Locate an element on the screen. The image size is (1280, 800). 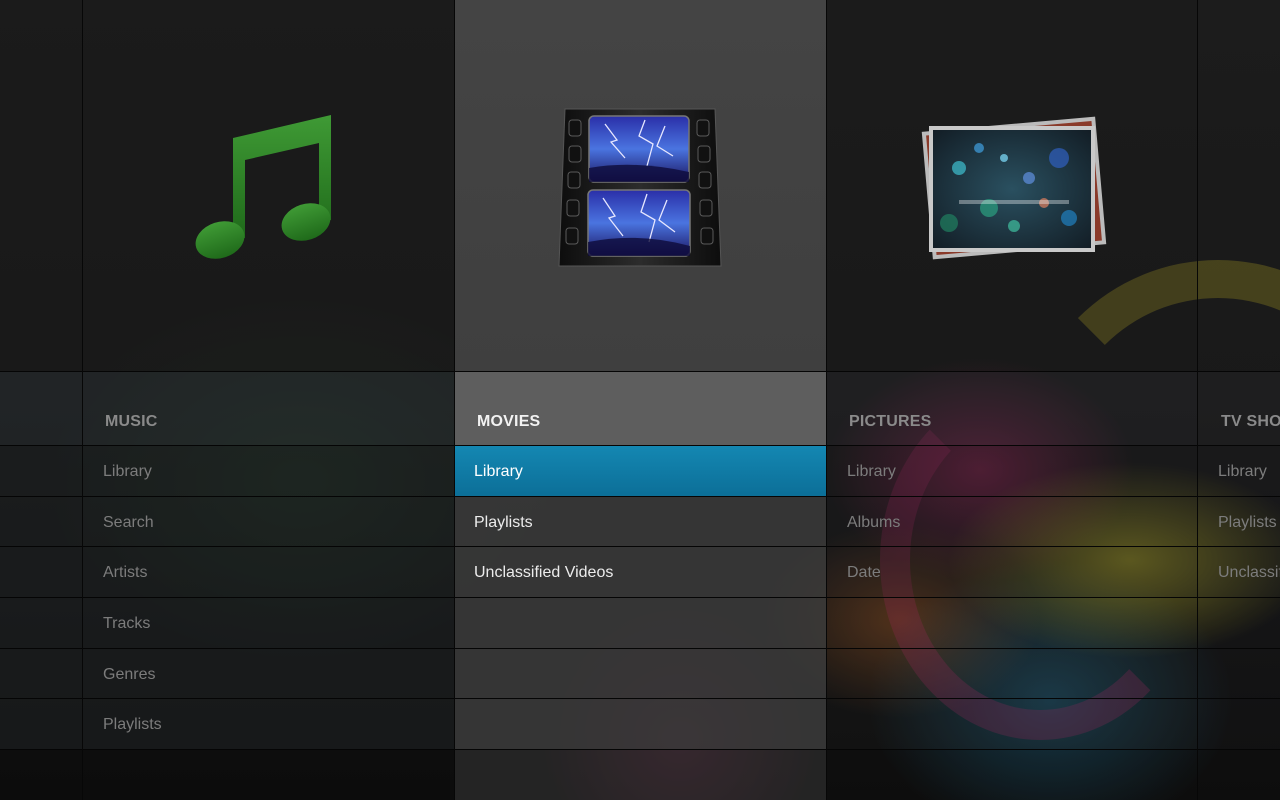
submenu-item: Tracks is located at coordinates (268, 623).